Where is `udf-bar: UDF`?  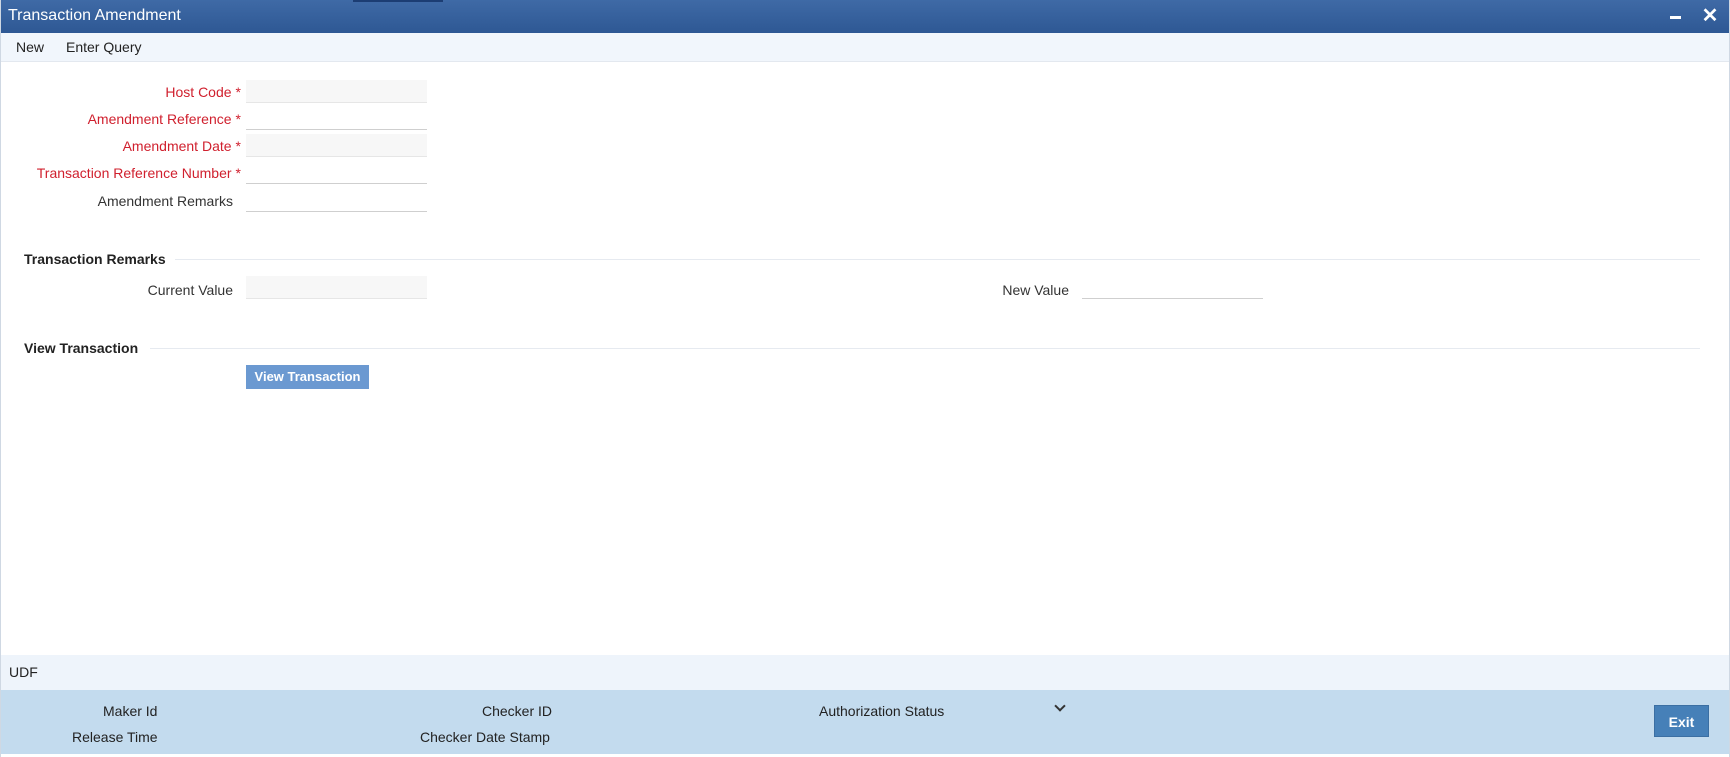
udf-bar: UDF is located at coordinates (865, 672).